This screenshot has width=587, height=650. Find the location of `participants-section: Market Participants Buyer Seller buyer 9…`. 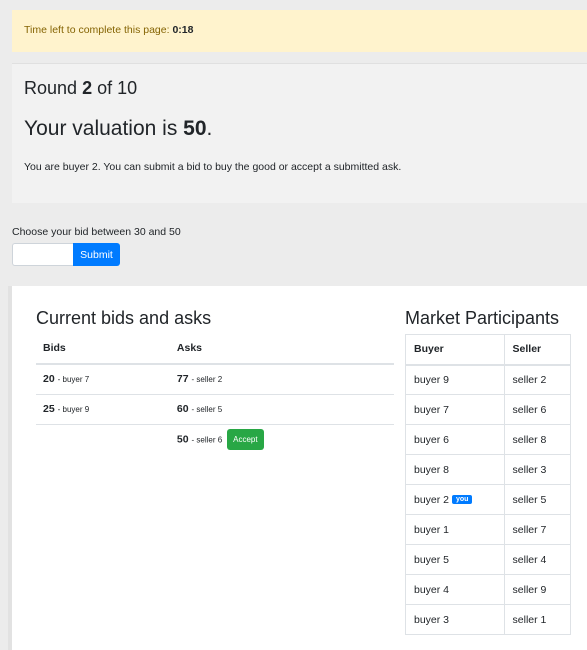

participants-section: Market Participants Buyer Seller buyer 9… is located at coordinates (490, 471).